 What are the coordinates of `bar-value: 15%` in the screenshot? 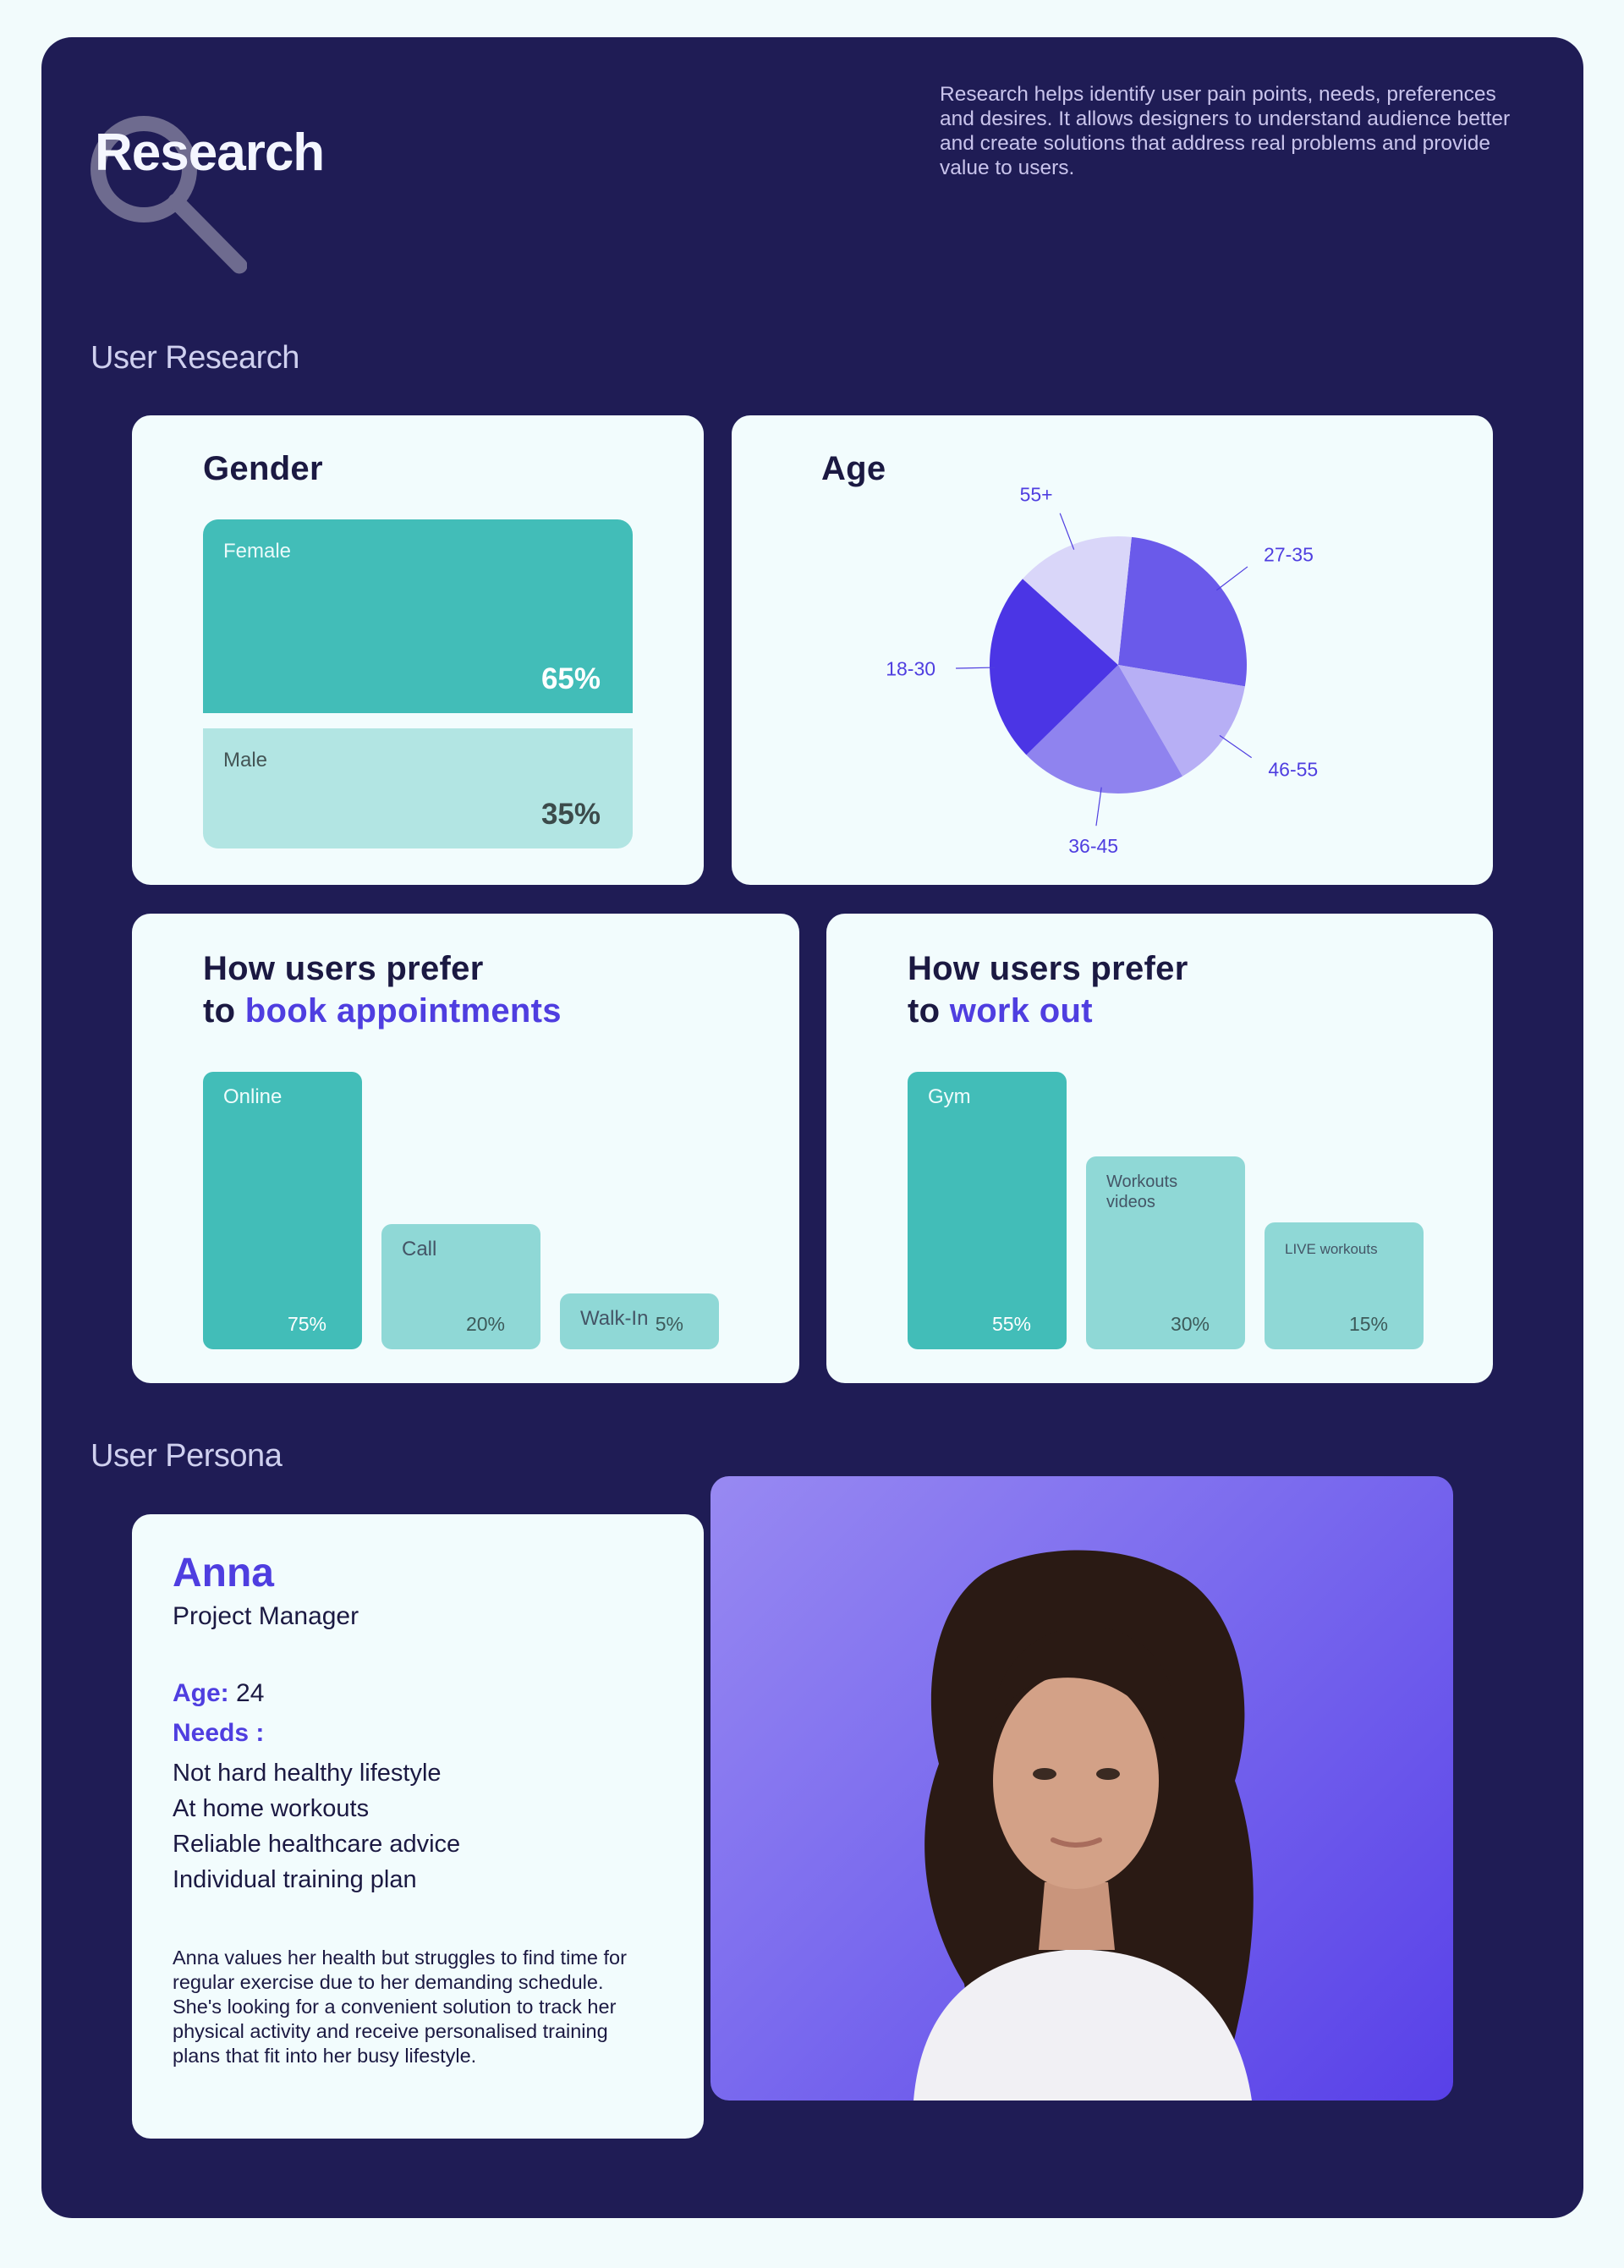 It's located at (1368, 1324).